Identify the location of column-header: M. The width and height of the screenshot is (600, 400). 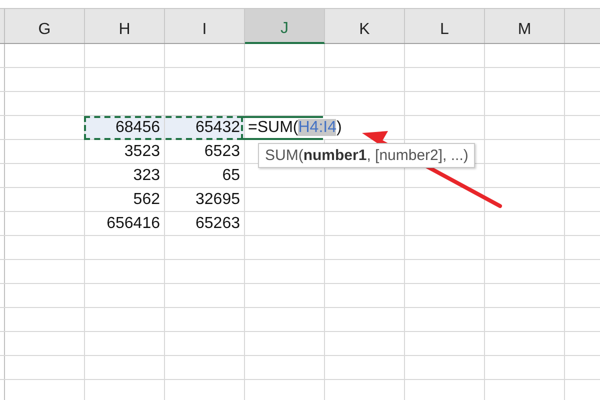
(525, 26).